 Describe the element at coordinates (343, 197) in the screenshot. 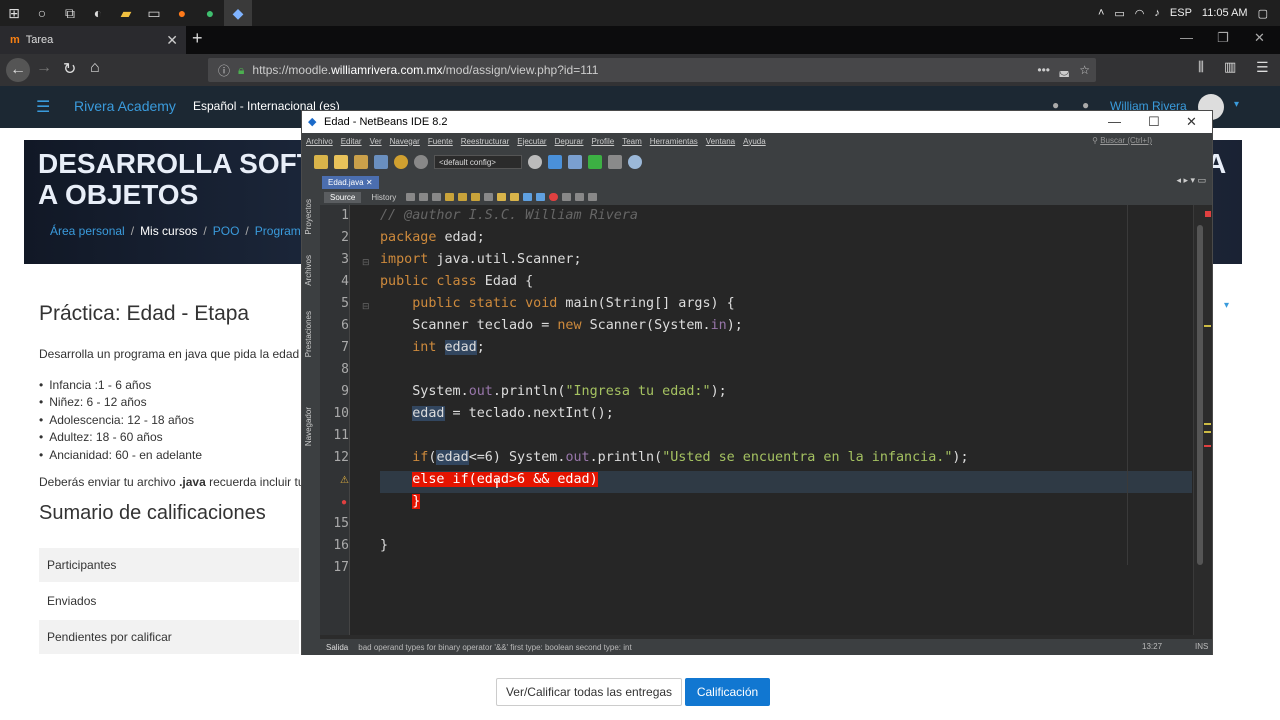

I see `tab-source: Source` at that location.